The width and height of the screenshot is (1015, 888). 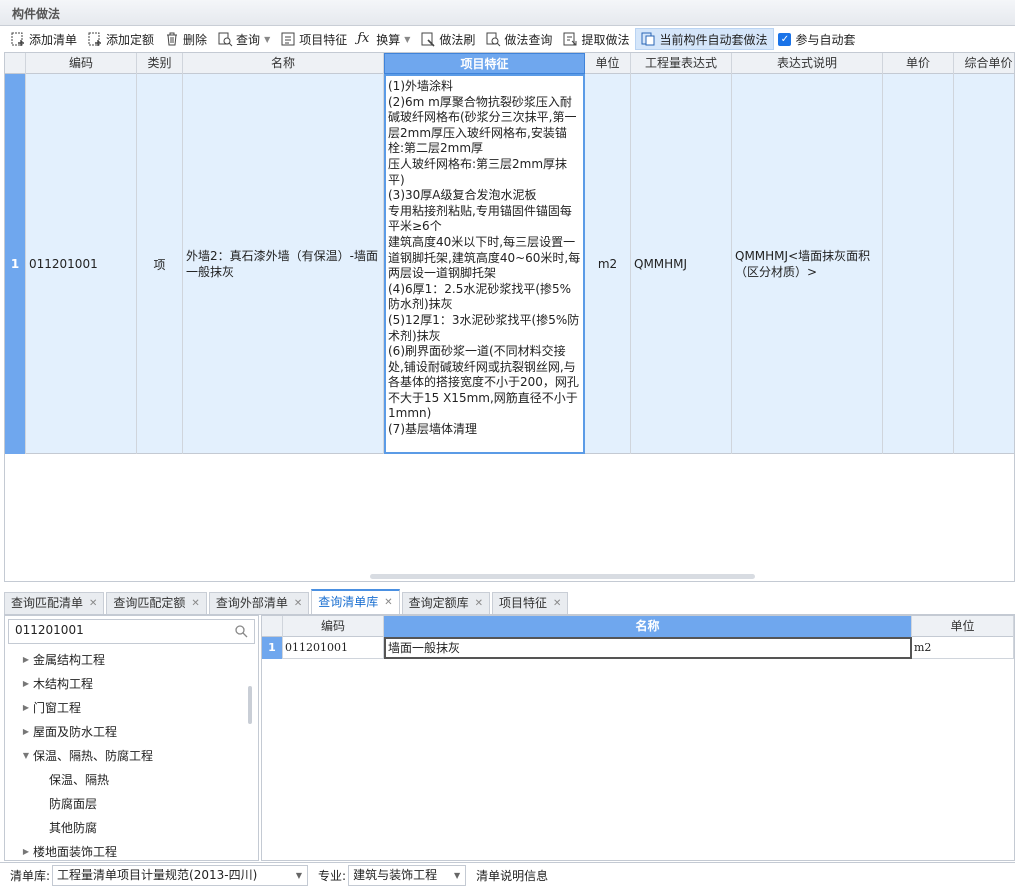 I want to click on library-select: 工程量清单项目计量规范(2013-四川) ▼, so click(x=180, y=875).